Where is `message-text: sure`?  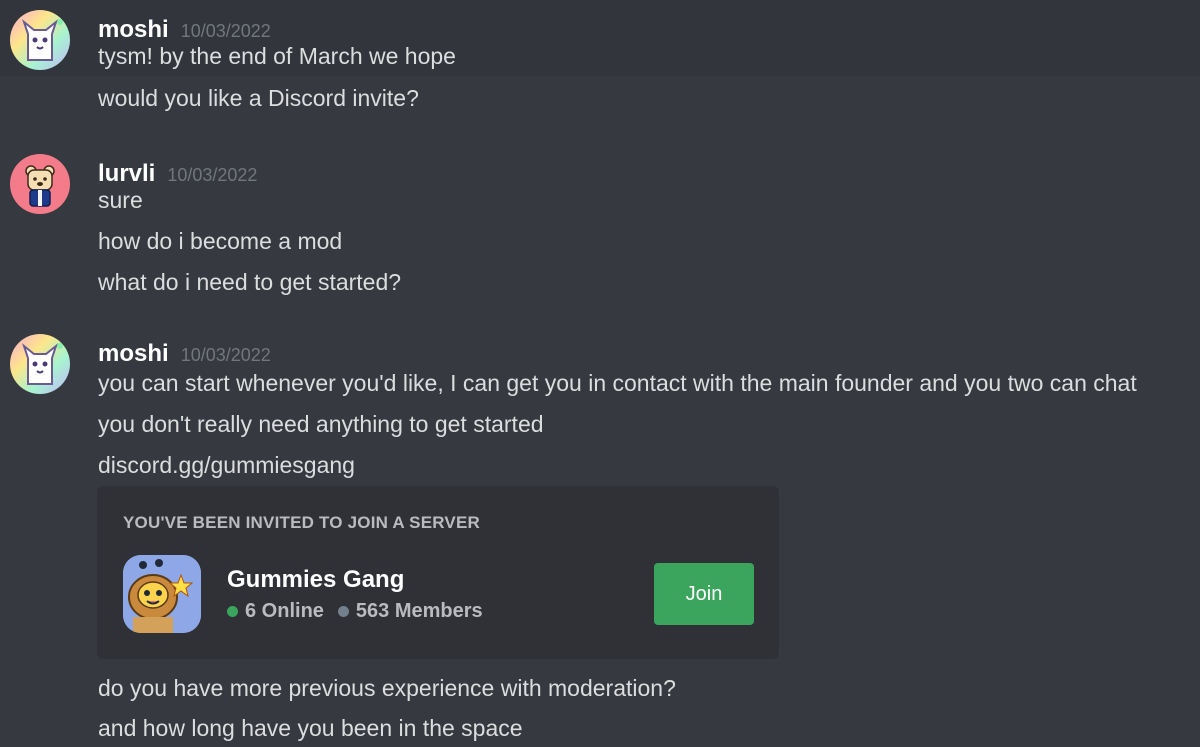 message-text: sure is located at coordinates (120, 200).